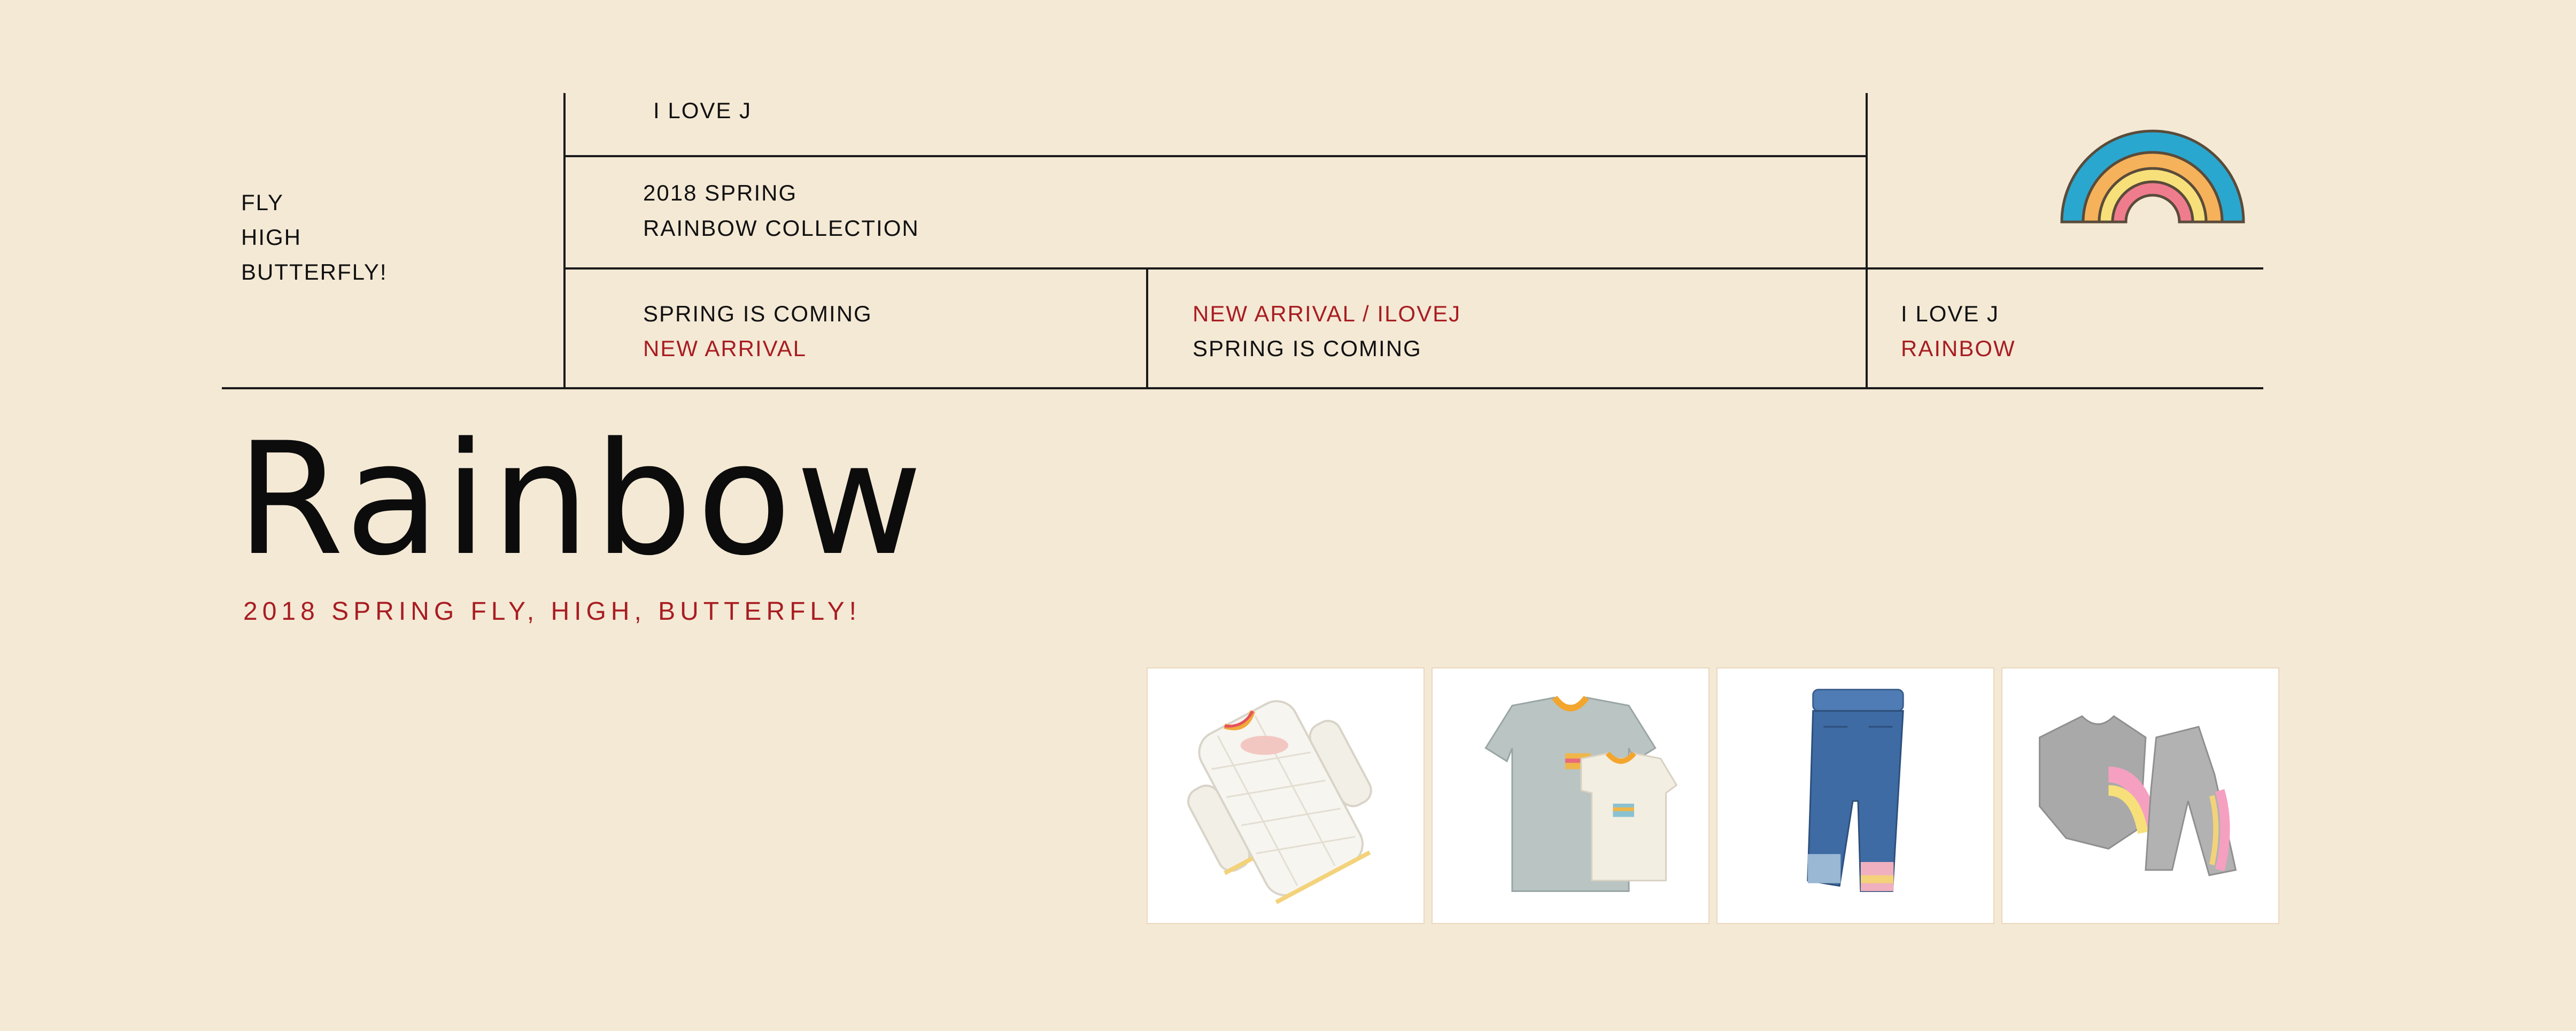 Image resolution: width=2576 pixels, height=1031 pixels. What do you see at coordinates (1581, 793) in the screenshot?
I see `tshirt-set-image` at bounding box center [1581, 793].